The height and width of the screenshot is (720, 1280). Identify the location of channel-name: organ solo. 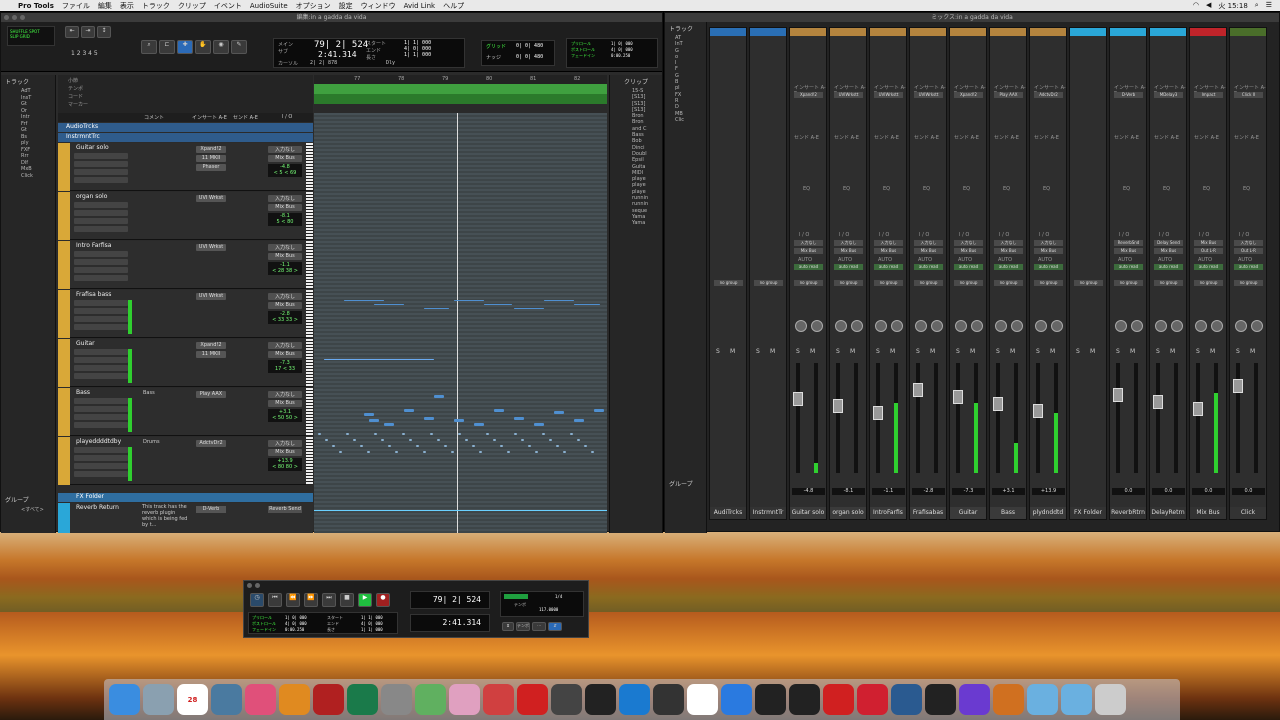
(848, 513).